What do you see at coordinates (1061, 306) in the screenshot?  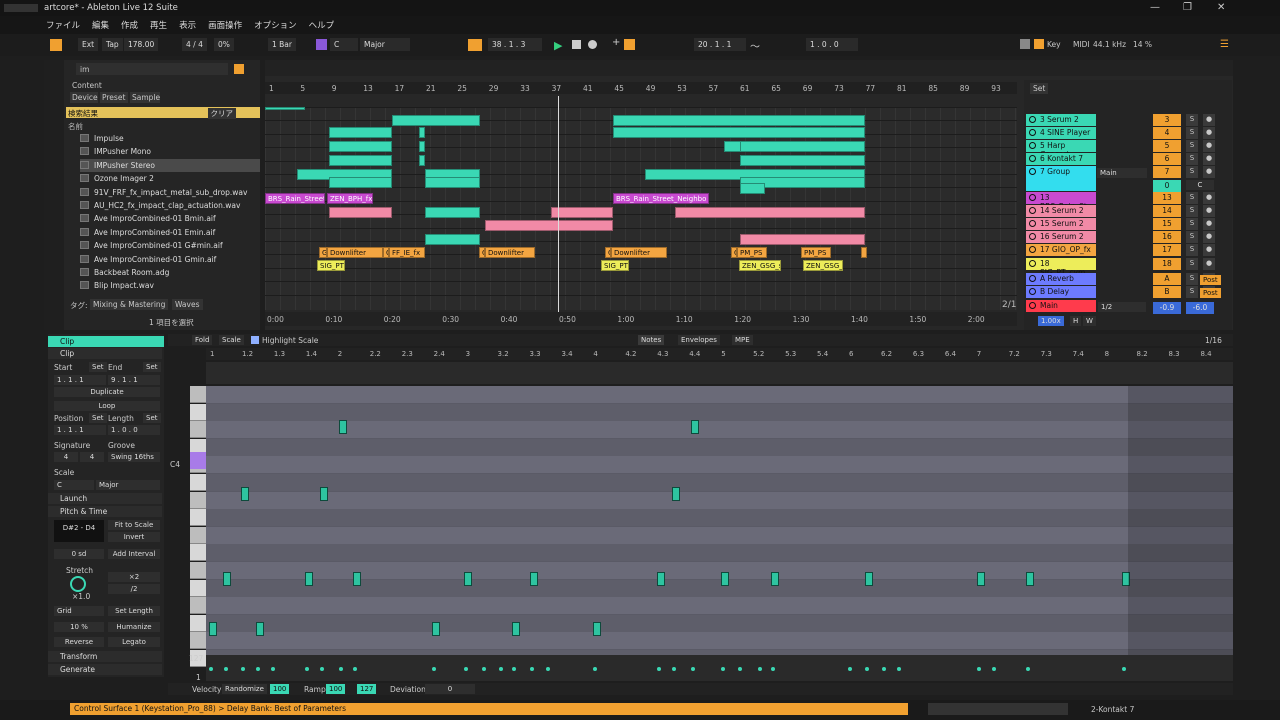 I see `track-header: Main` at bounding box center [1061, 306].